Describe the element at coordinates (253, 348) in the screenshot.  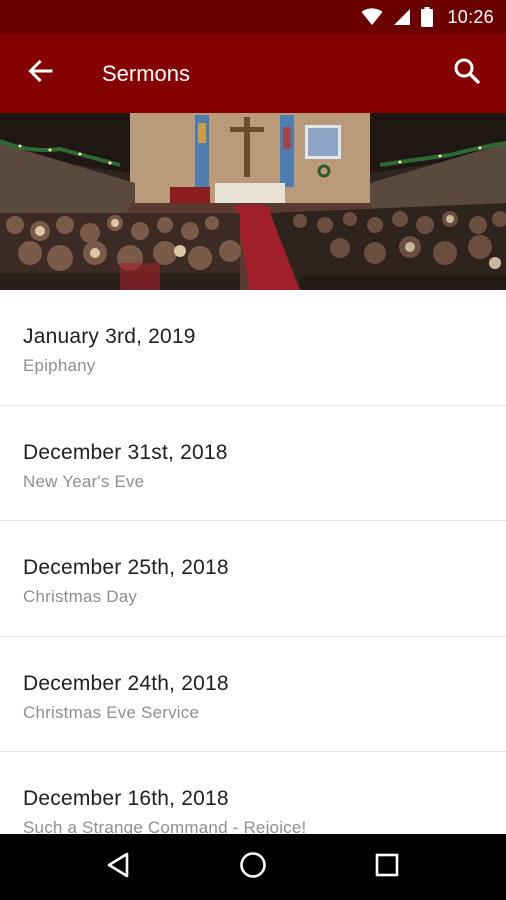
I see `list-item: January 3rd, 2019 Epiphany` at that location.